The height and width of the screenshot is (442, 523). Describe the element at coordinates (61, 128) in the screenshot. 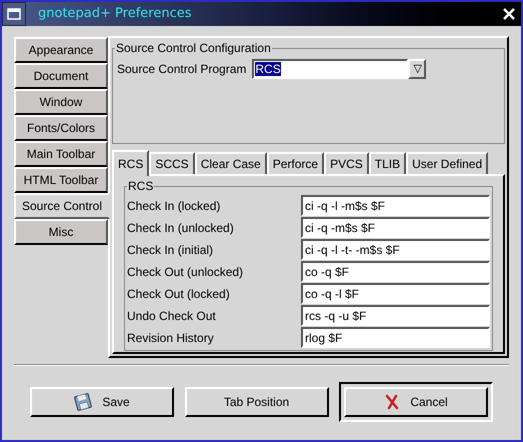

I see `sidebar-tab: Fonts/Colors` at that location.